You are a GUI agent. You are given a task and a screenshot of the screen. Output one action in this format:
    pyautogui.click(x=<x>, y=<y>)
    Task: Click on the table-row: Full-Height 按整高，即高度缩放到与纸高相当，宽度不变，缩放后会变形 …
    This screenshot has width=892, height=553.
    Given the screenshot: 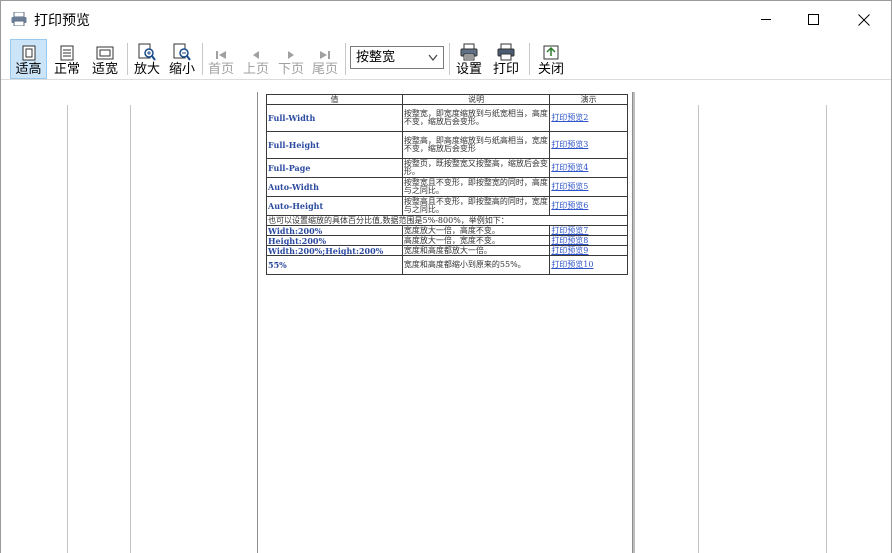 What is the action you would take?
    pyautogui.click(x=447, y=145)
    